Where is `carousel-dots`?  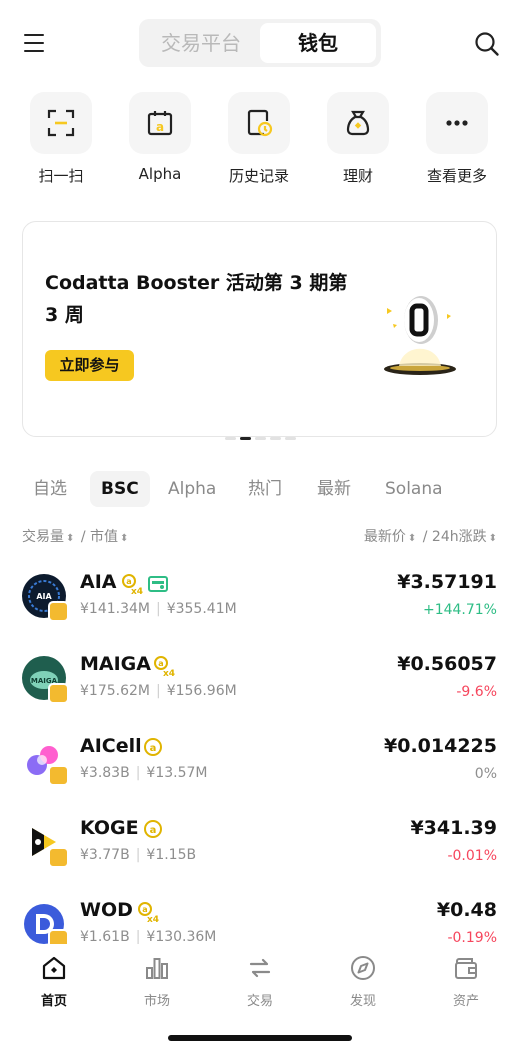
carousel-dots is located at coordinates (262, 434).